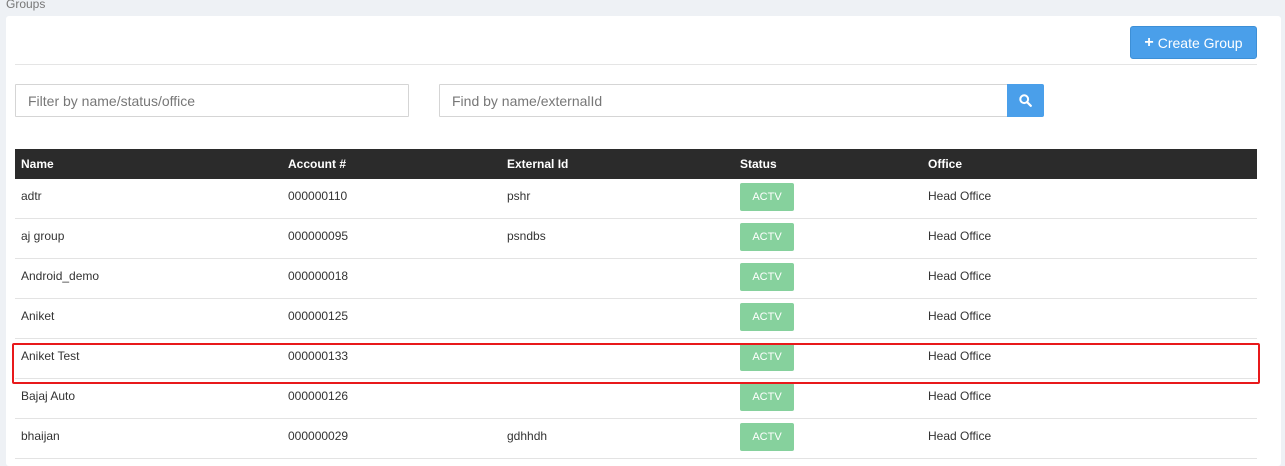  I want to click on header-status: Status, so click(758, 164).